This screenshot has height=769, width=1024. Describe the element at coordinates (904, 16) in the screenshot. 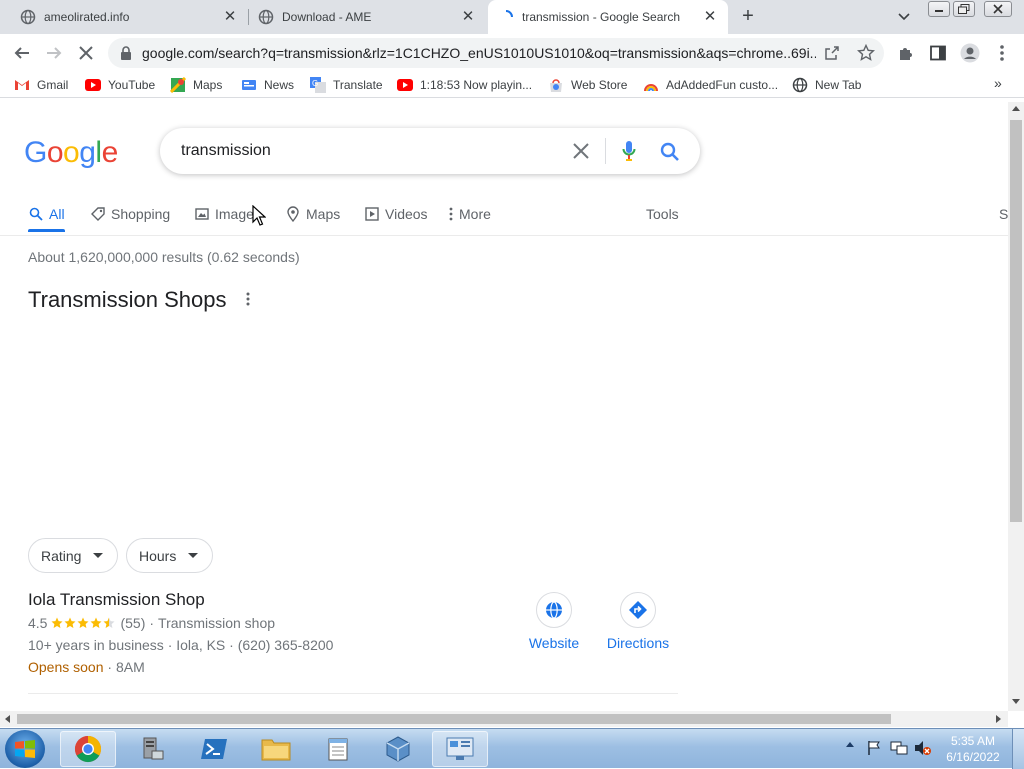

I see `tab-search-chevron-icon` at that location.